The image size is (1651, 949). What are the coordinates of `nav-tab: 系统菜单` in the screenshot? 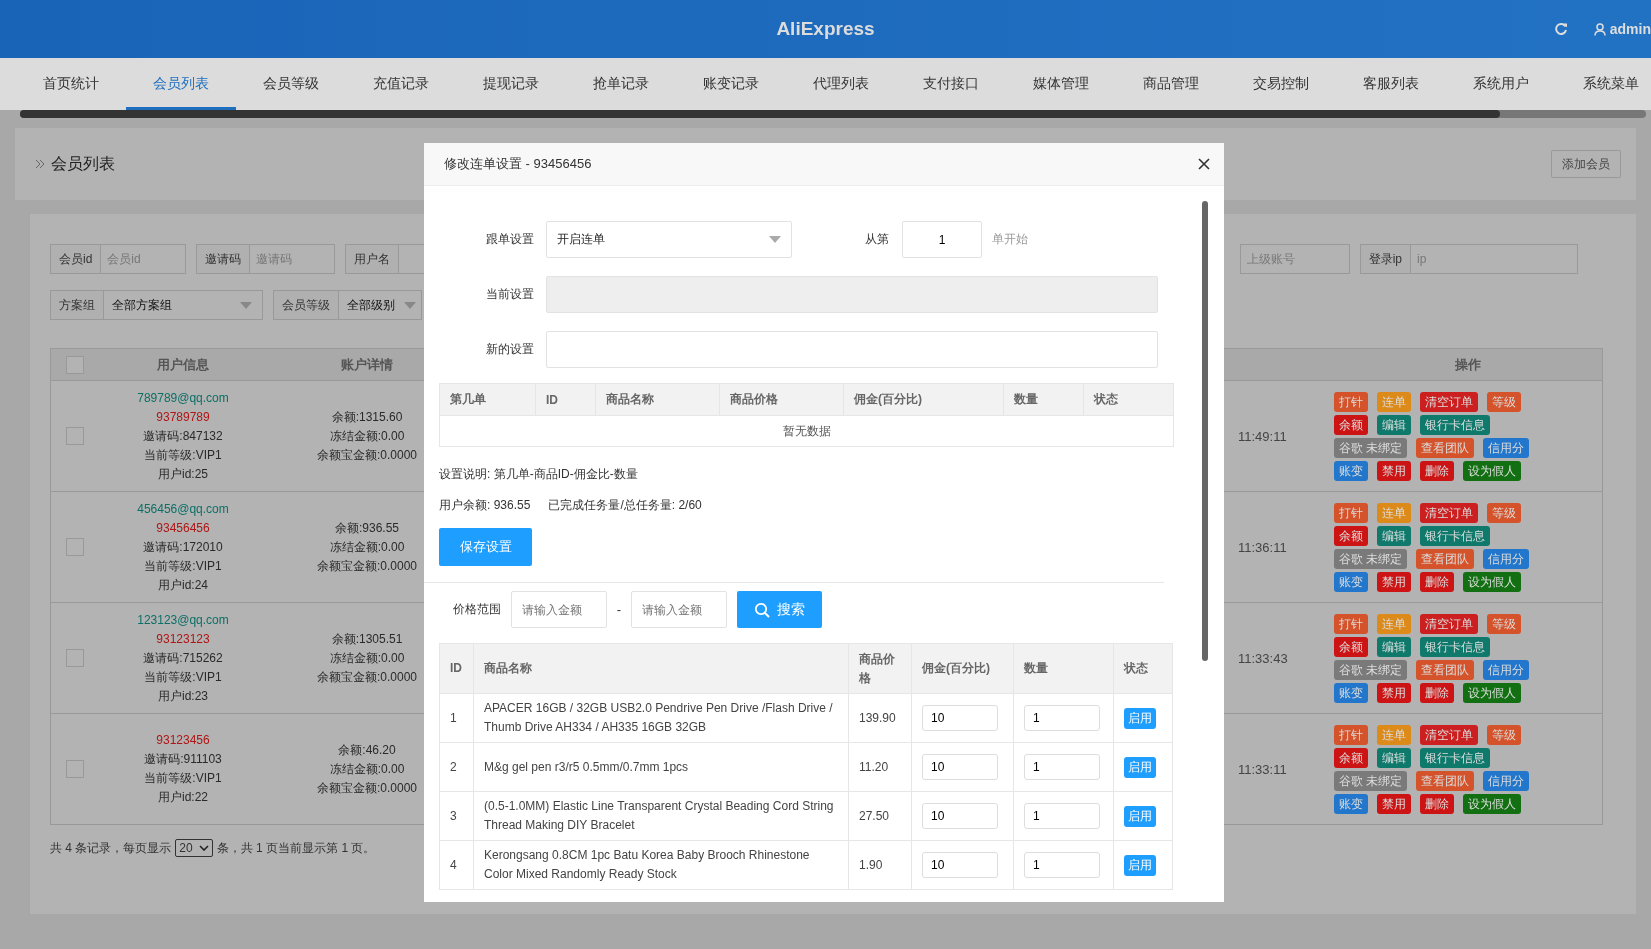 It's located at (1603, 84).